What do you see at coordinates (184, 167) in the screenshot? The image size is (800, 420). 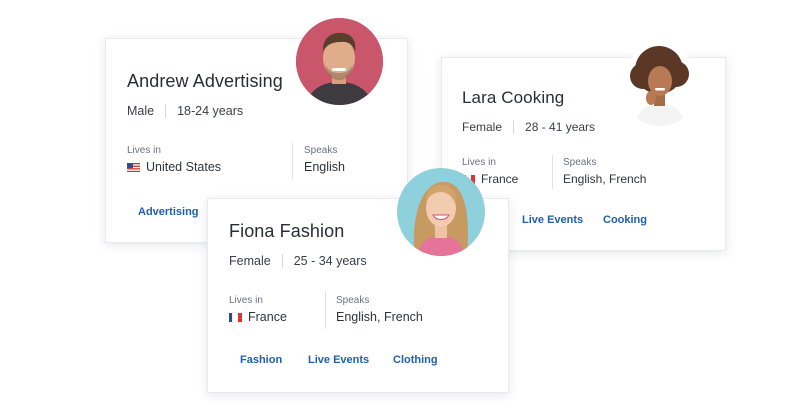 I see `country-name: United States` at bounding box center [184, 167].